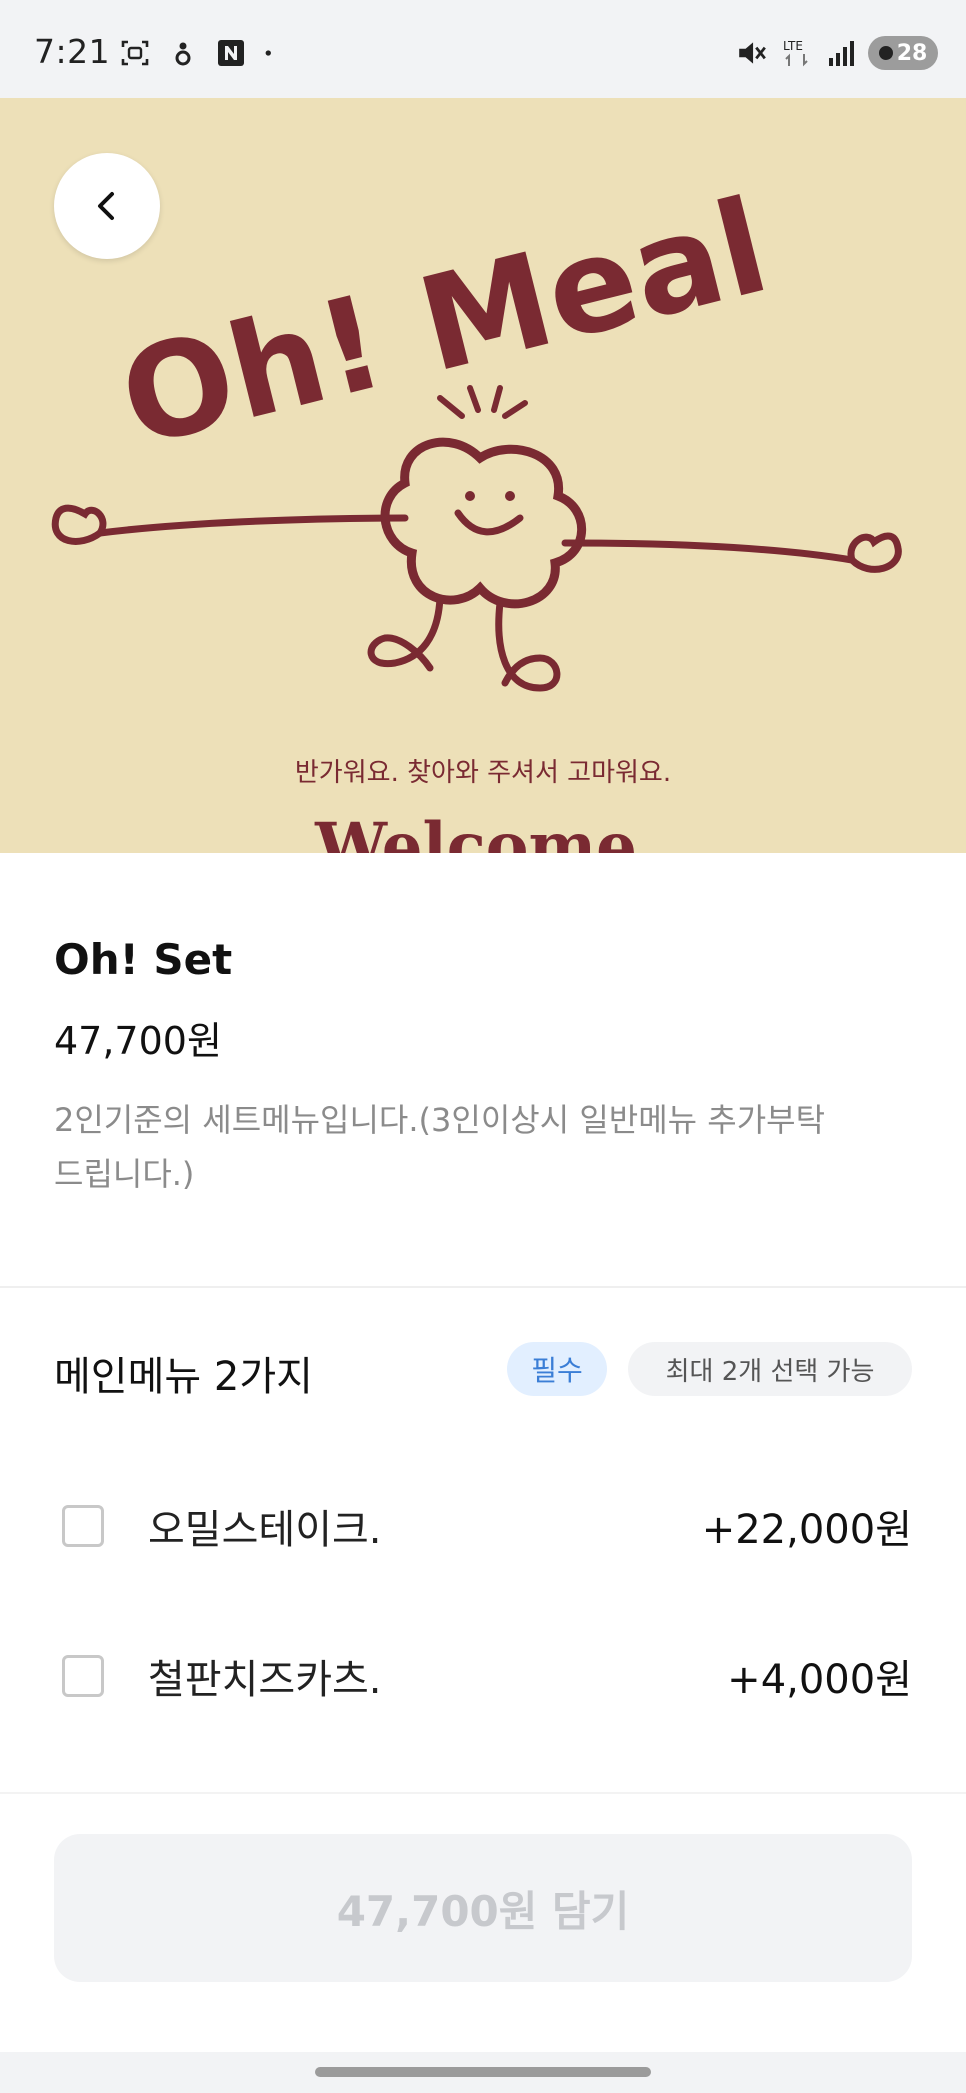  I want to click on screenshot-icon, so click(135, 53).